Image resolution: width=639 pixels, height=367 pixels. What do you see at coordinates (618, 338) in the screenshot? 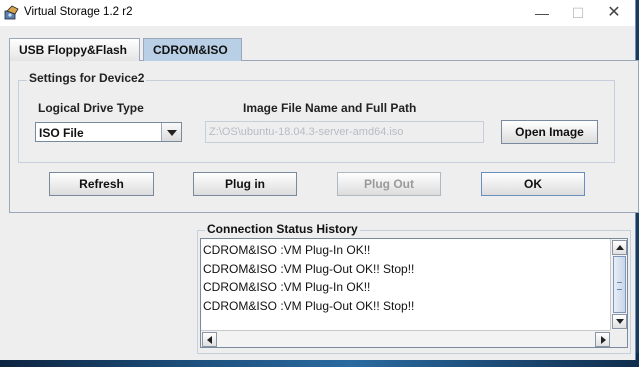
I see `scroll-corner` at bounding box center [618, 338].